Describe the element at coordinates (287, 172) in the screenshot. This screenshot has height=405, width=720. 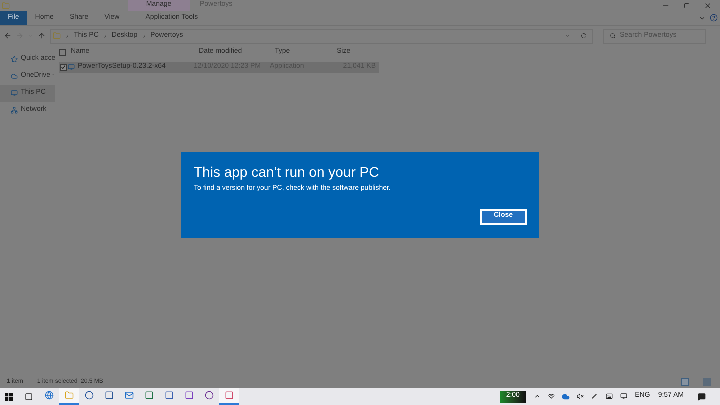
I see `dialog-title: This app can’t run on your PC` at that location.